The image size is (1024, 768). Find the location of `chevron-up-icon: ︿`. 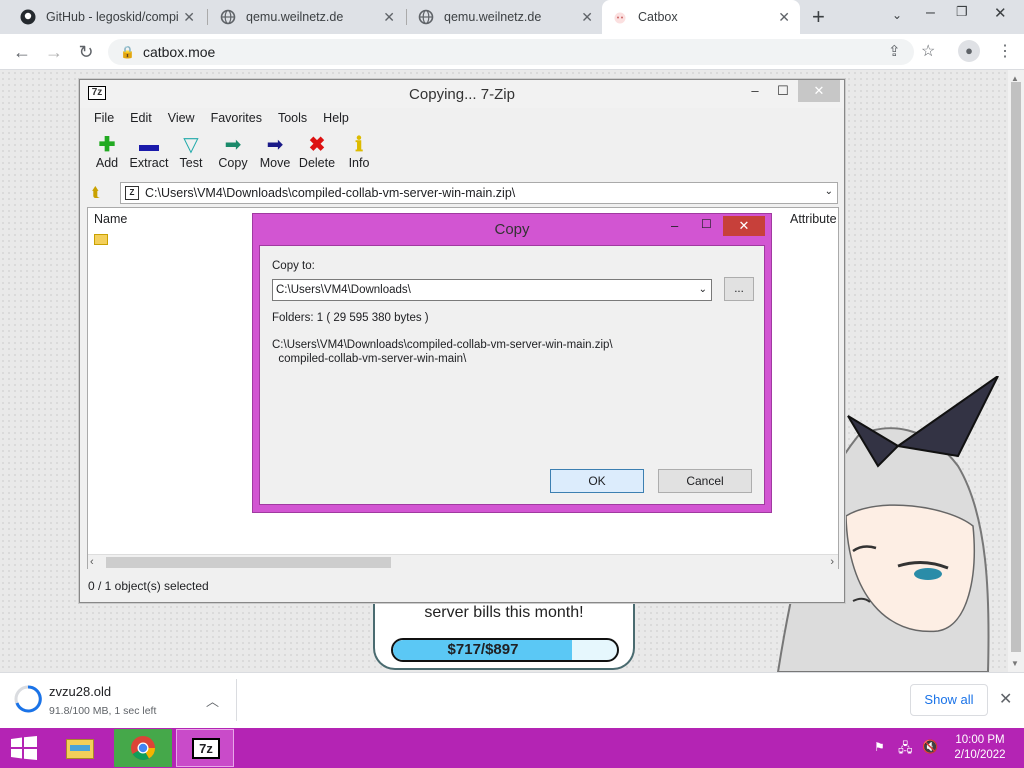

chevron-up-icon: ︿ is located at coordinates (212, 700).